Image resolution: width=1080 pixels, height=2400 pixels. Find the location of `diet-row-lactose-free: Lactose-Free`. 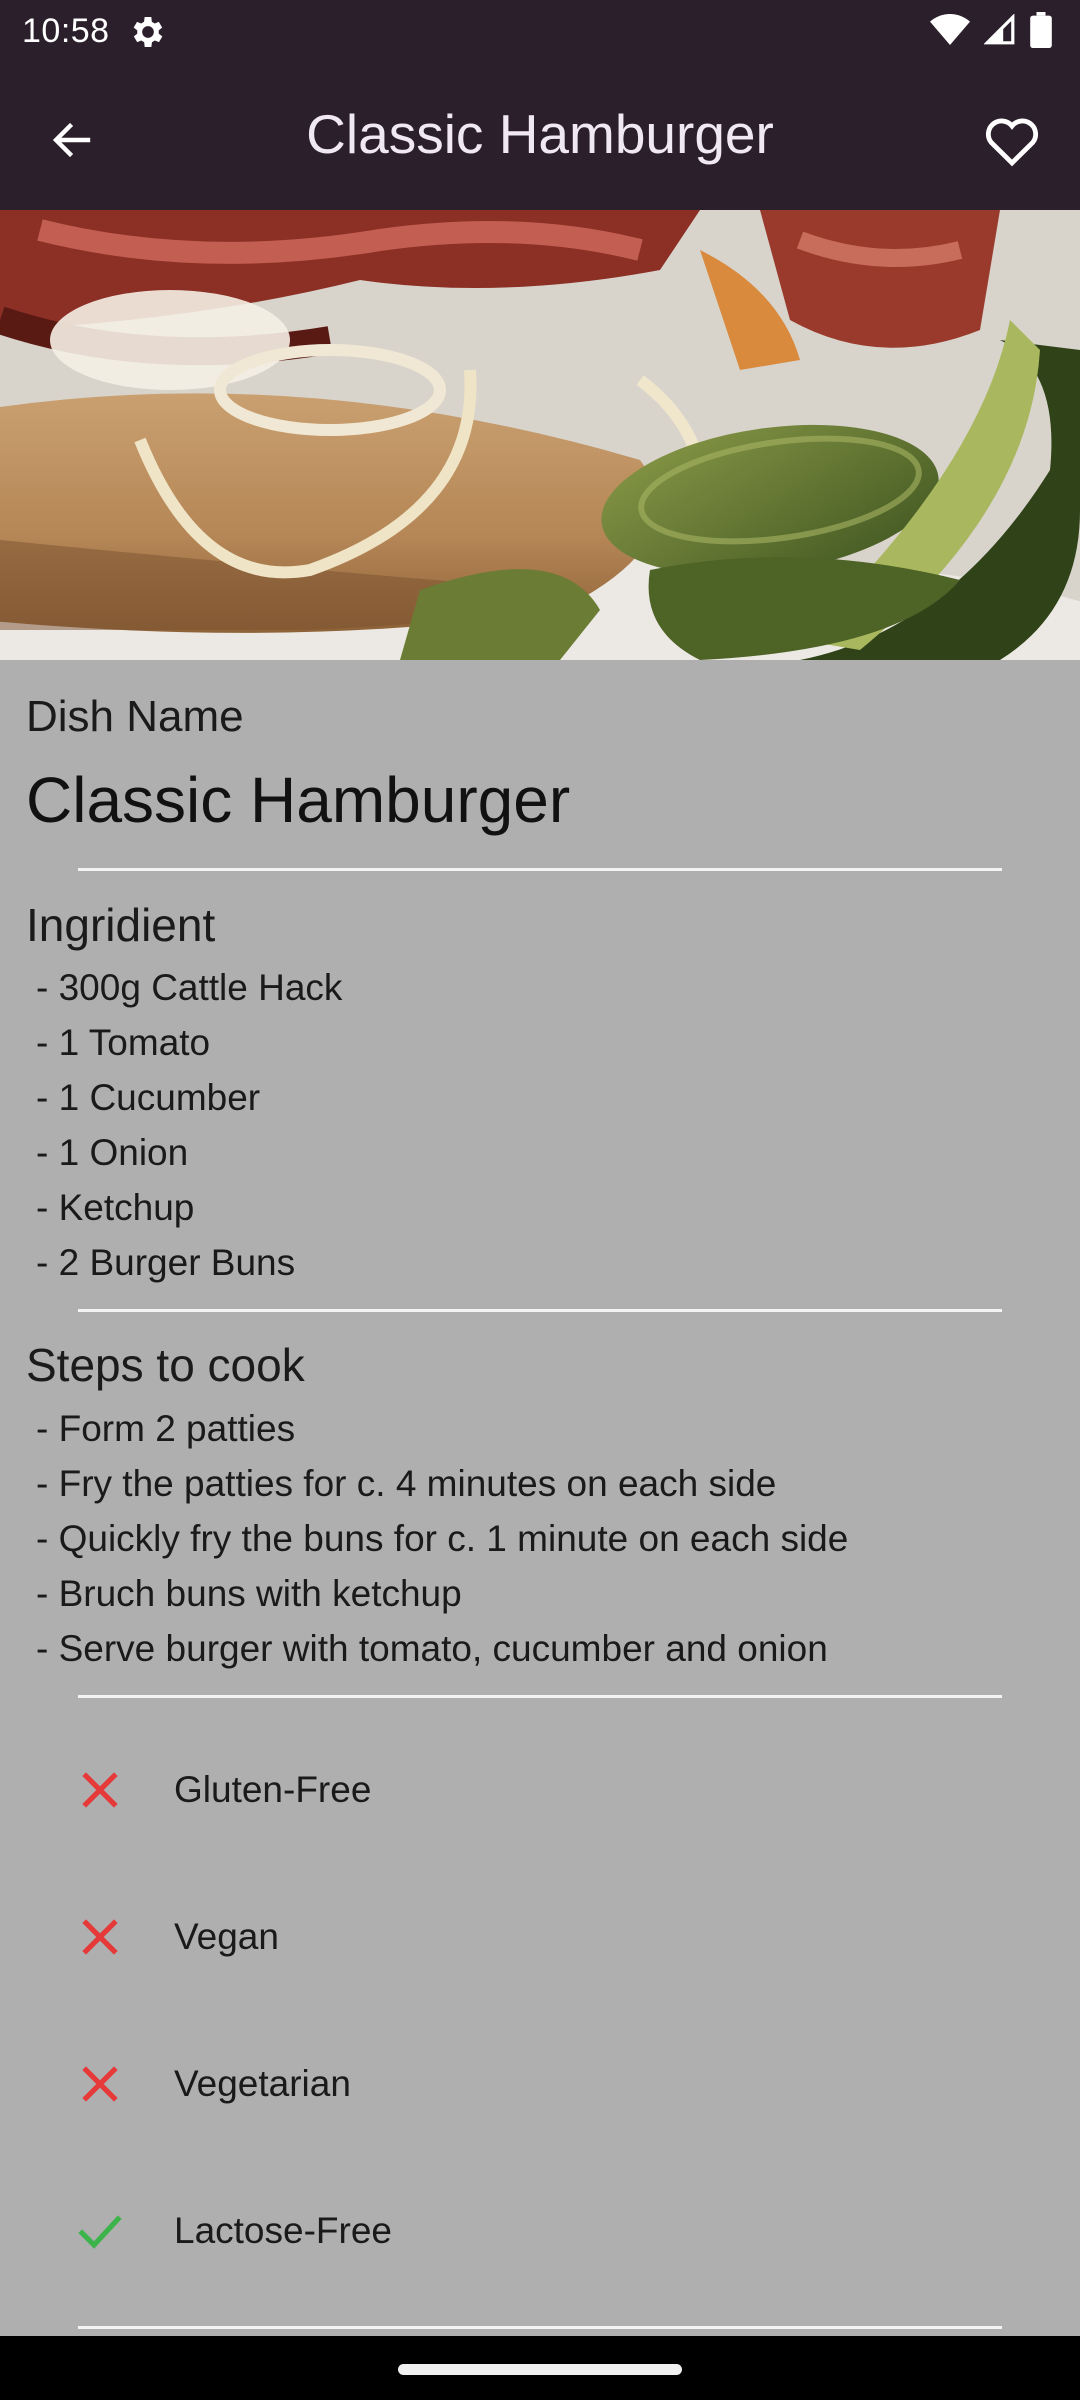

diet-row-lactose-free: Lactose-Free is located at coordinates (540, 2231).